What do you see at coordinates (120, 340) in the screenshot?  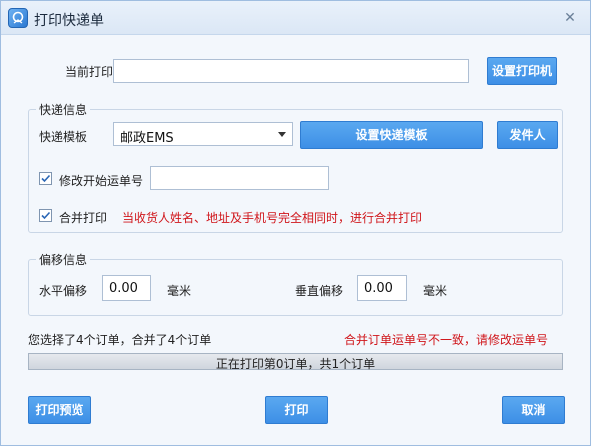 I see `selection-summary: 您选择了4个订单，合并了4个订单` at bounding box center [120, 340].